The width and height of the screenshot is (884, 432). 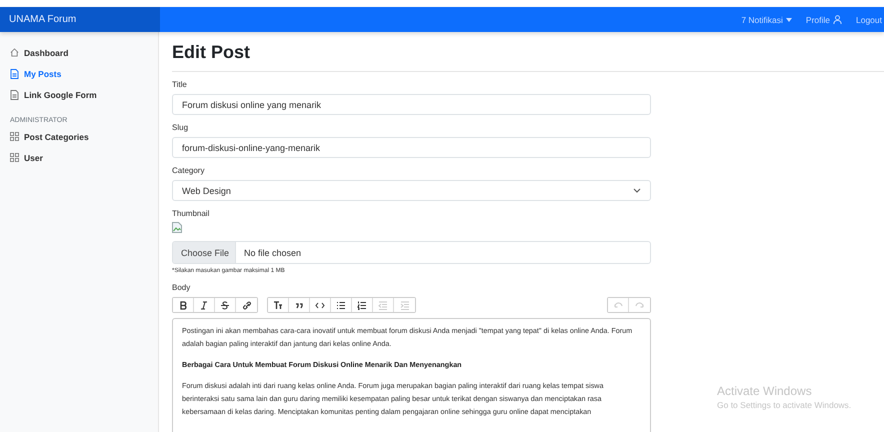 I want to click on brand-name: UNAMA Forum, so click(x=80, y=19).